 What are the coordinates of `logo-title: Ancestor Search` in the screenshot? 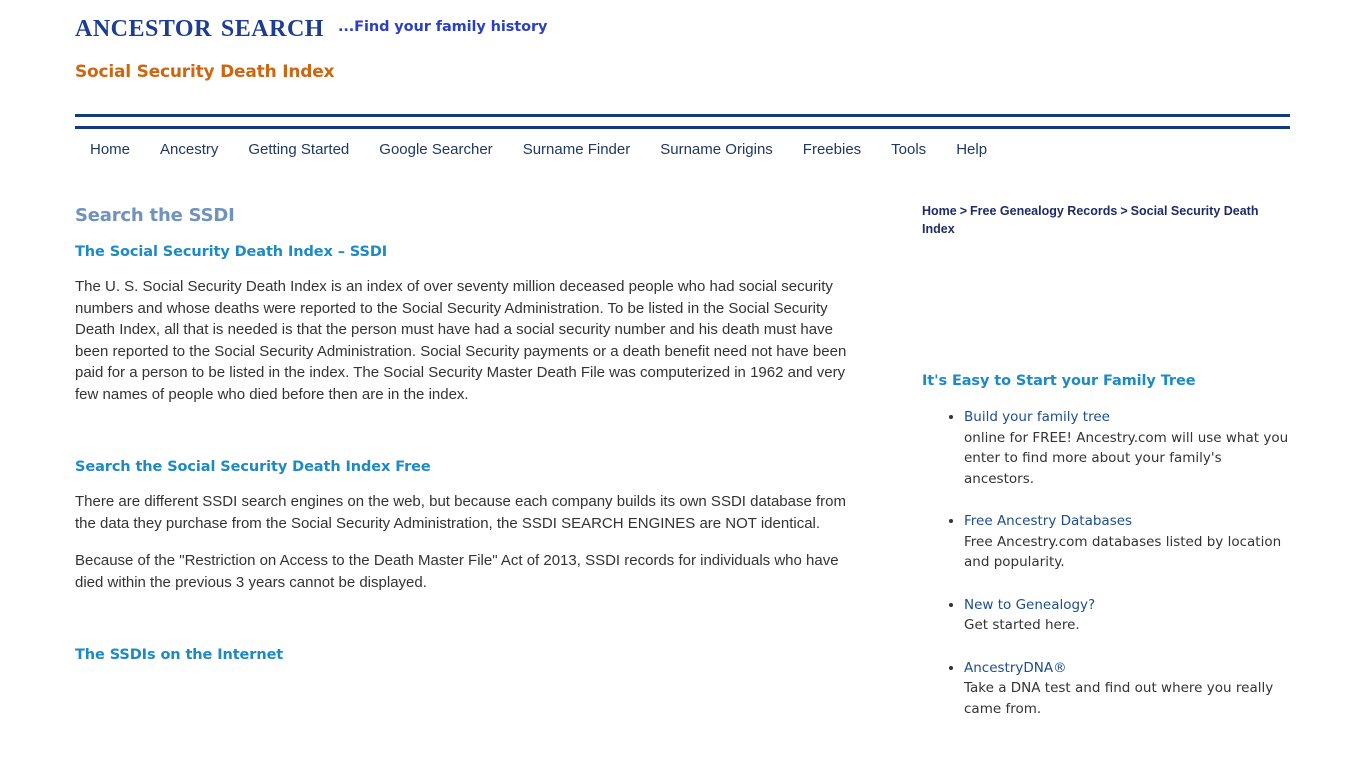 It's located at (199, 25).